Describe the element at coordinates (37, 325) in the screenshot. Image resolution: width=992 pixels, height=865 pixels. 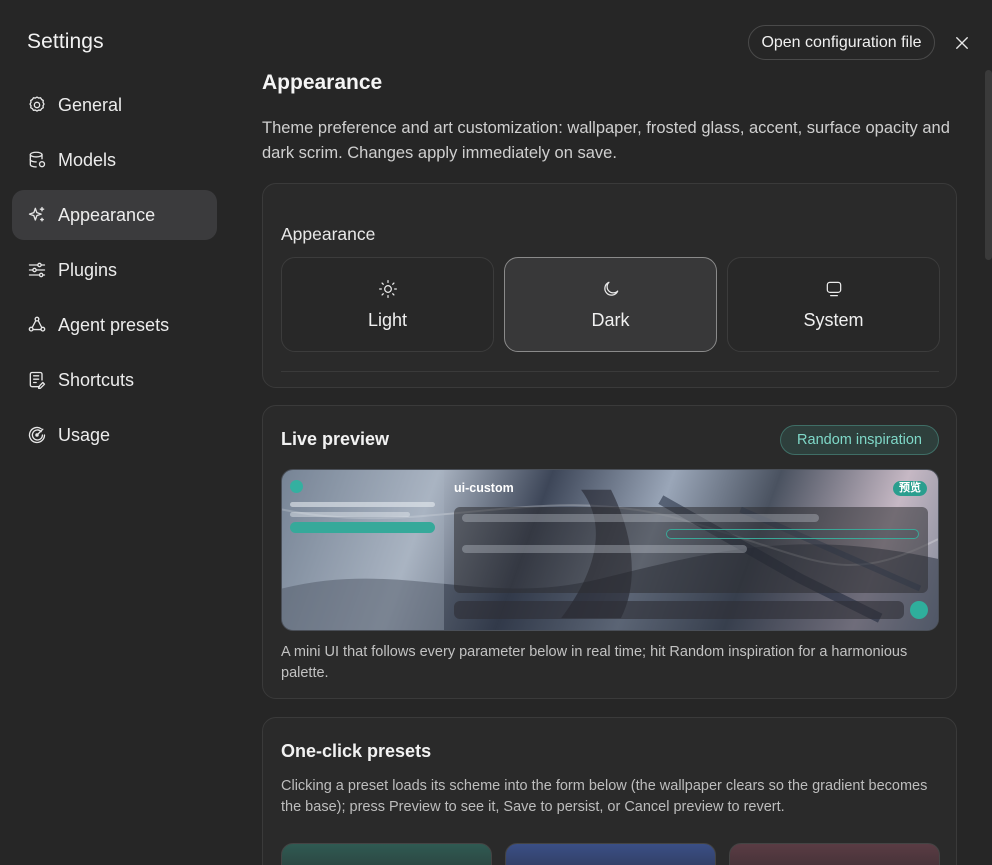
I see `agents-icon` at that location.